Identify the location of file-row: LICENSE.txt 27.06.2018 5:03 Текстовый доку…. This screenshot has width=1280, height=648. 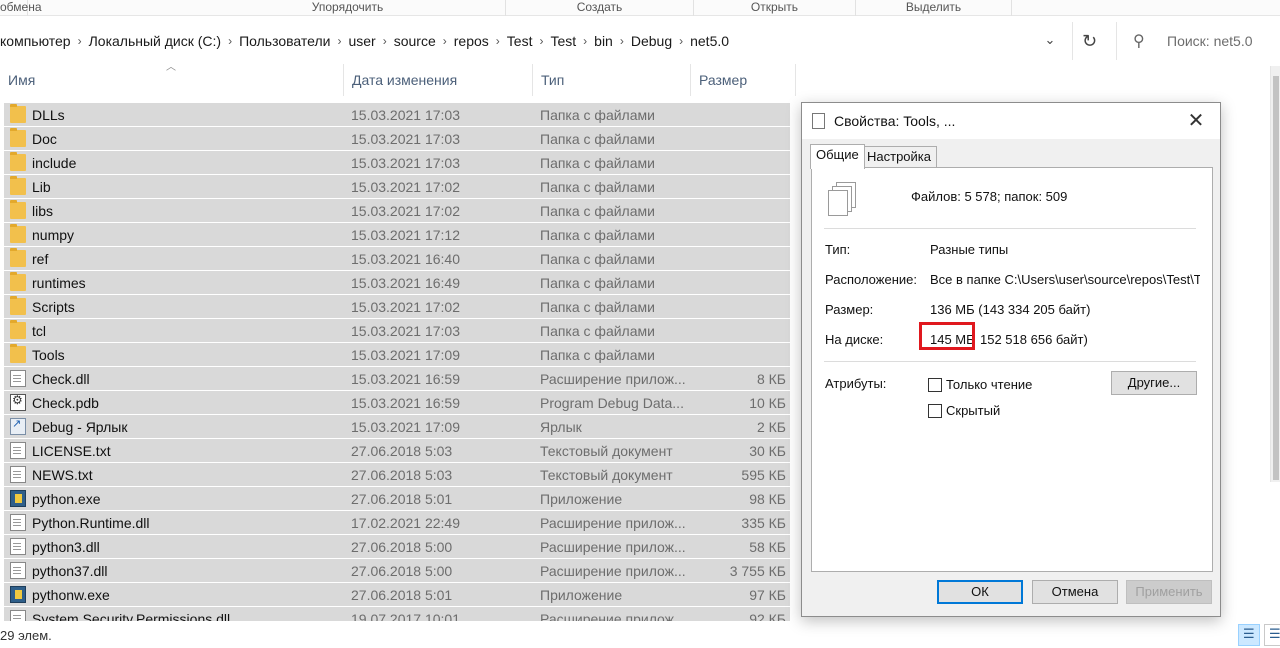
(397, 451).